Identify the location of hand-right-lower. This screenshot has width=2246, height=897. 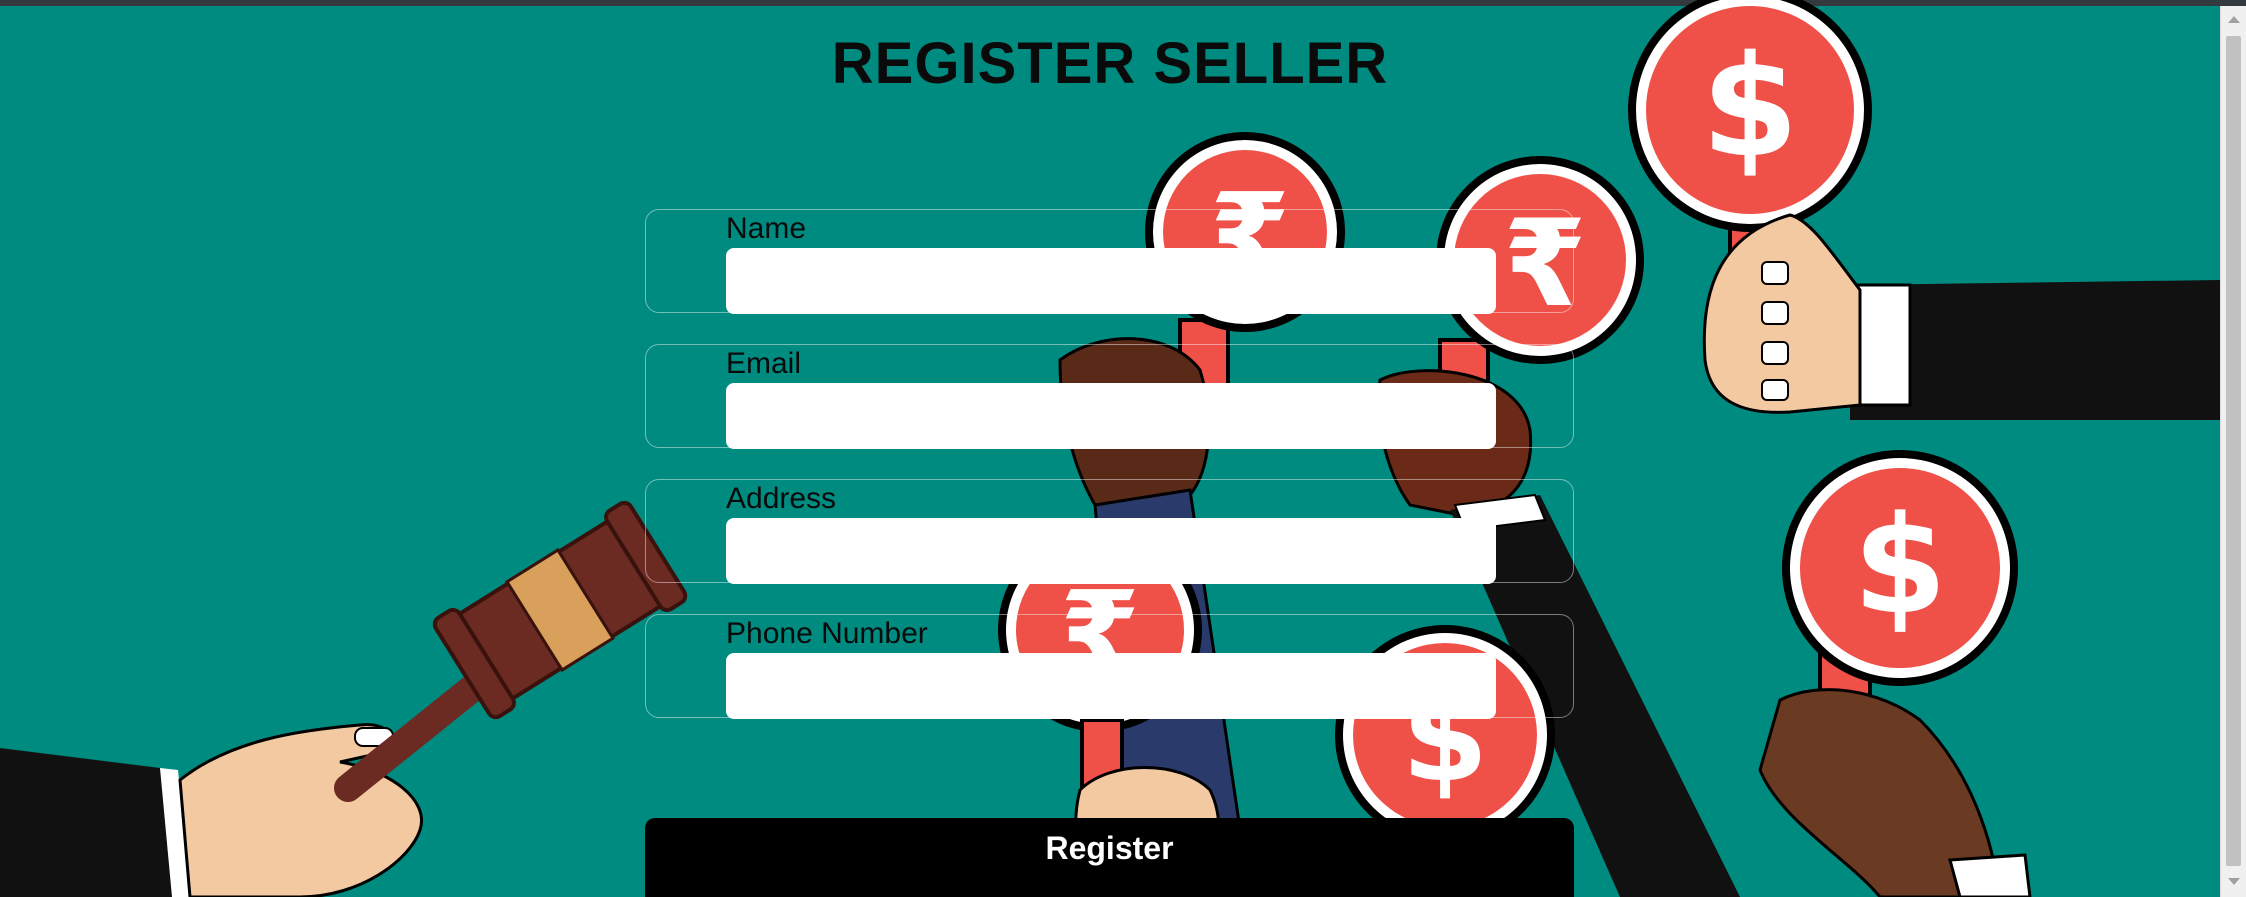
(1895, 792).